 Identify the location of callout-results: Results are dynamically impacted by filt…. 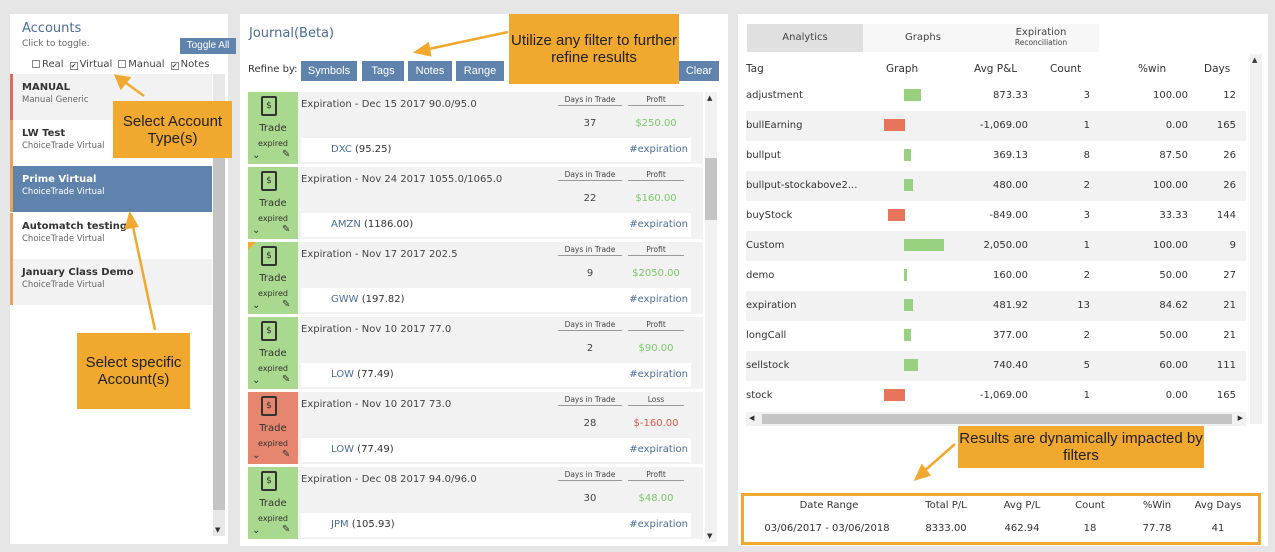
(1081, 447).